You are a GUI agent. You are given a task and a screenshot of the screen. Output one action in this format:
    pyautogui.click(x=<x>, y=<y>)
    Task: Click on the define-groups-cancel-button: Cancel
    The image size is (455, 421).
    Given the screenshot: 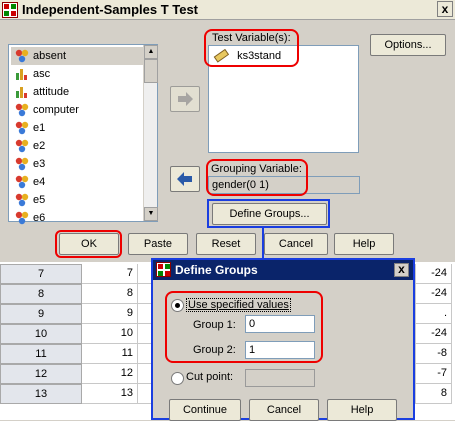 What is the action you would take?
    pyautogui.click(x=284, y=410)
    